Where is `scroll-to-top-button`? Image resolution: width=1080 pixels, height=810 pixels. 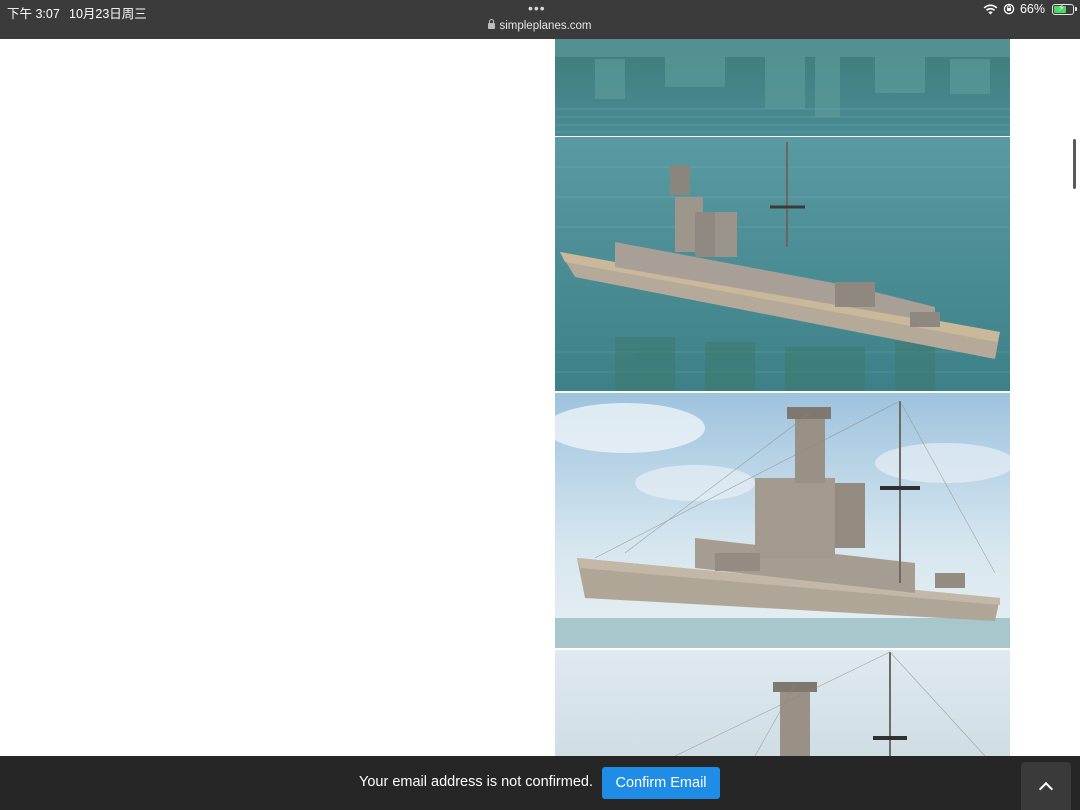
scroll-to-top-button is located at coordinates (1046, 786).